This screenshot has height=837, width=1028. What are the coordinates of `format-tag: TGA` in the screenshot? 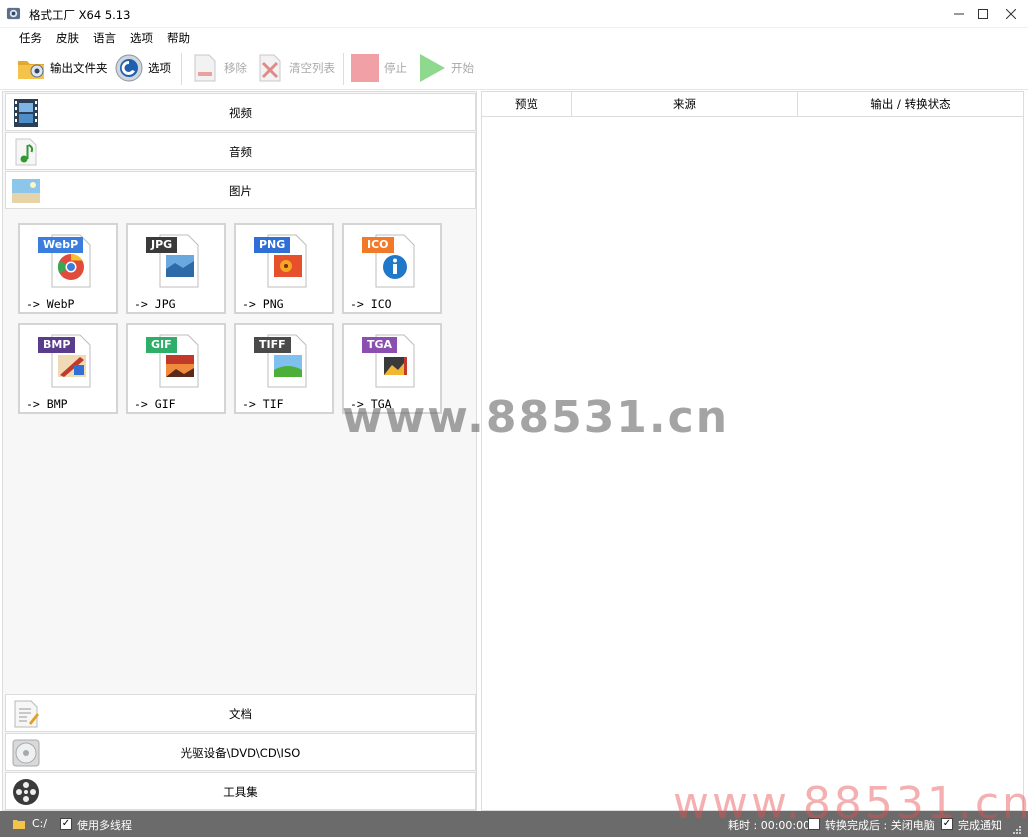 It's located at (380, 345).